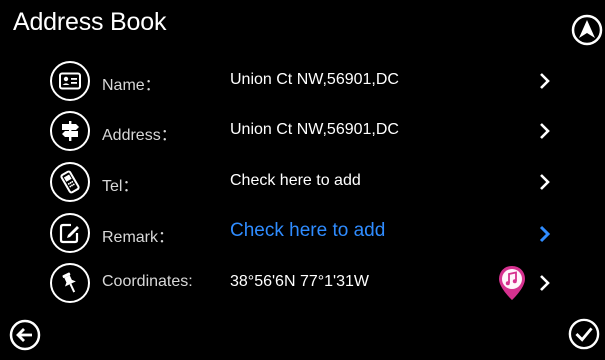 This screenshot has width=605, height=360. I want to click on address-row: Address： Union Ct NW,56901,DC, so click(302, 131).